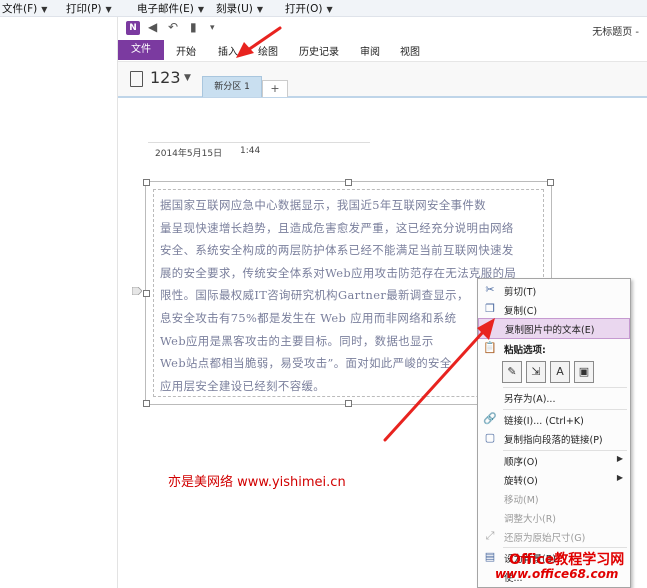  I want to click on onenote-logo-icon: N, so click(133, 28).